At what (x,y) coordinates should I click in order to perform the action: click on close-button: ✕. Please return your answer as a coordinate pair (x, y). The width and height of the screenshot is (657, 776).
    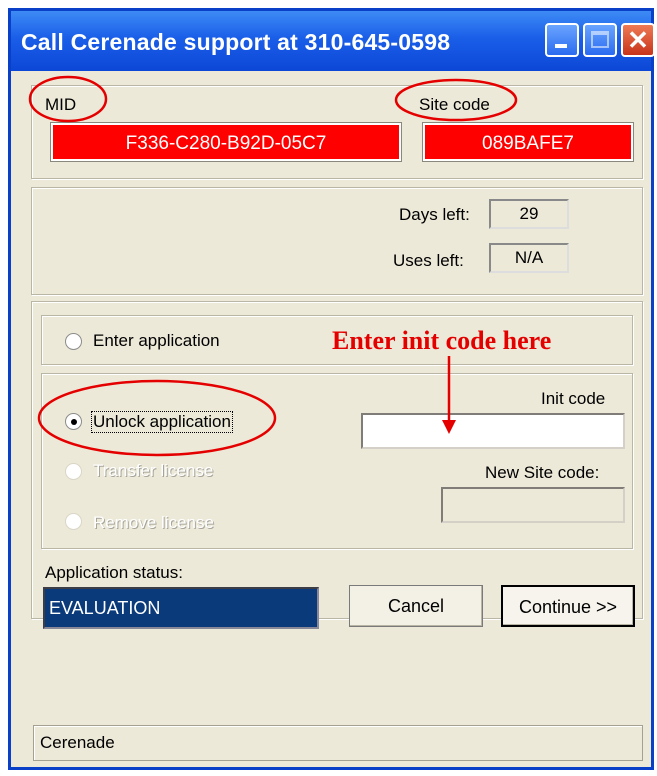
    Looking at the image, I should click on (638, 40).